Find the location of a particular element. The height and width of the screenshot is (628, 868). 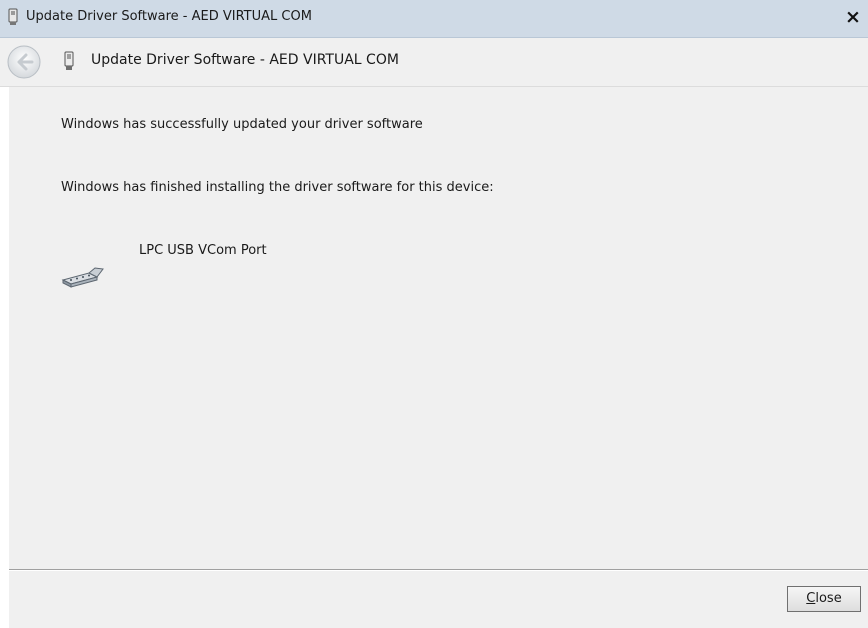

device-name: LPC USB VCom Port is located at coordinates (203, 250).